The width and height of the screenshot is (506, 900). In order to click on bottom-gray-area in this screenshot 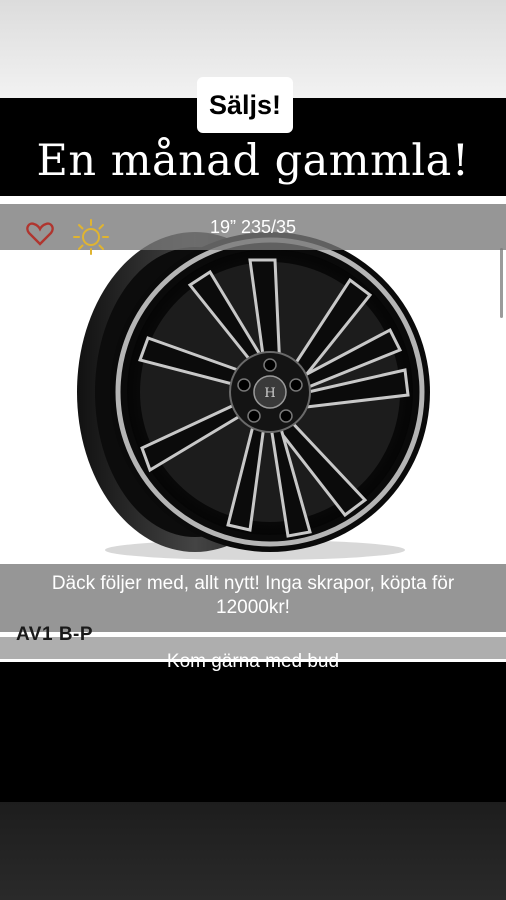, I will do `click(253, 851)`.